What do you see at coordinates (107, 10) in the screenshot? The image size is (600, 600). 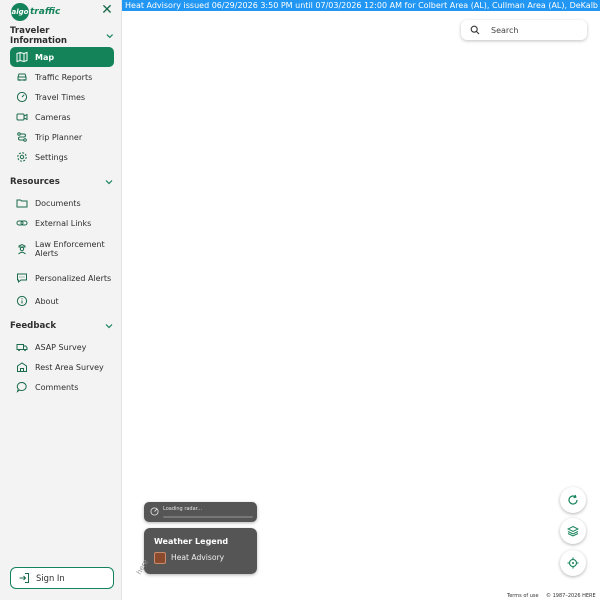 I see `close-icon: ✕` at bounding box center [107, 10].